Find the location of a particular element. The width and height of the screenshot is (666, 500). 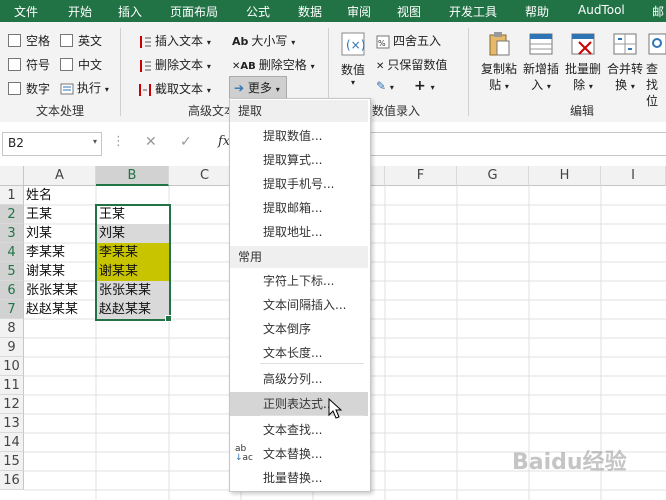

tab-insert: 插入 is located at coordinates (130, 11).